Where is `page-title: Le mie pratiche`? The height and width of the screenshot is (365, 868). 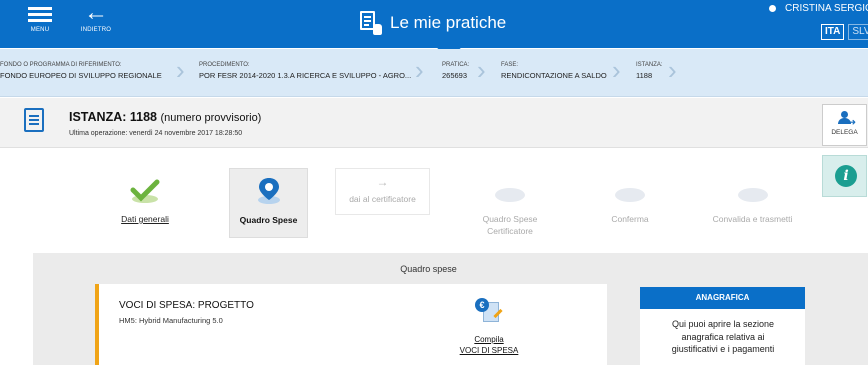
page-title: Le mie pratiche is located at coordinates (448, 22).